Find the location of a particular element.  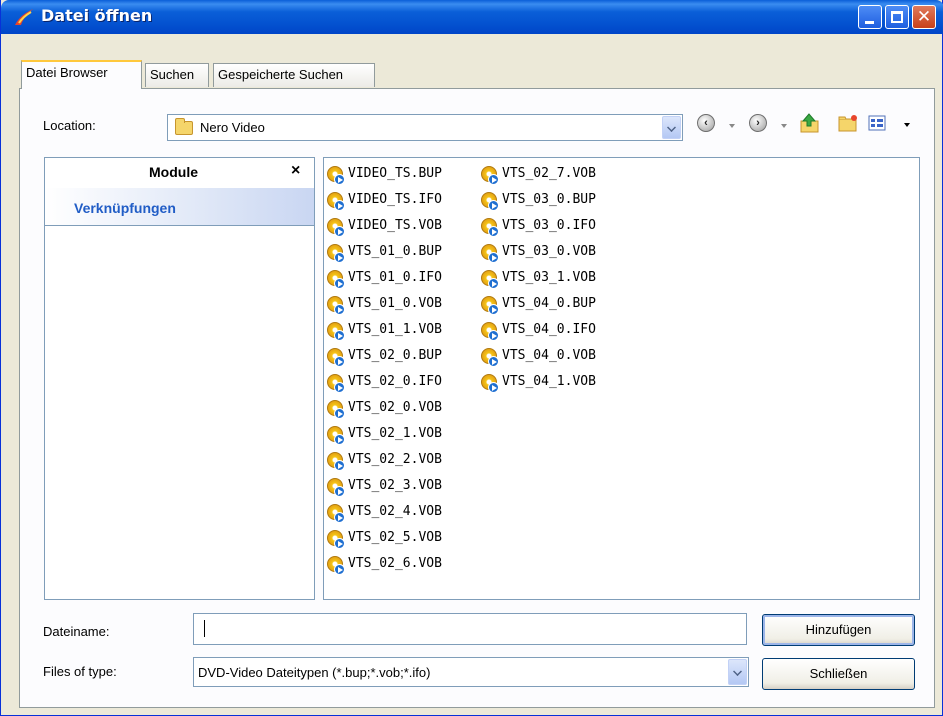

file-name: VIDEO_TS.VOB is located at coordinates (395, 225).